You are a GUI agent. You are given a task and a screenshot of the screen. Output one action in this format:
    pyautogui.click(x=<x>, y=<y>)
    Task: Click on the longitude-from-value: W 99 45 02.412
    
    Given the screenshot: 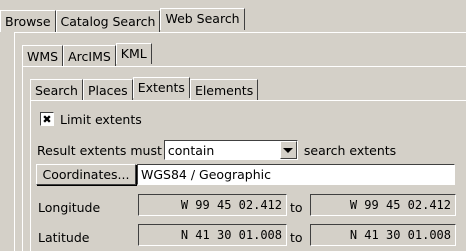 What is the action you would take?
    pyautogui.click(x=231, y=205)
    